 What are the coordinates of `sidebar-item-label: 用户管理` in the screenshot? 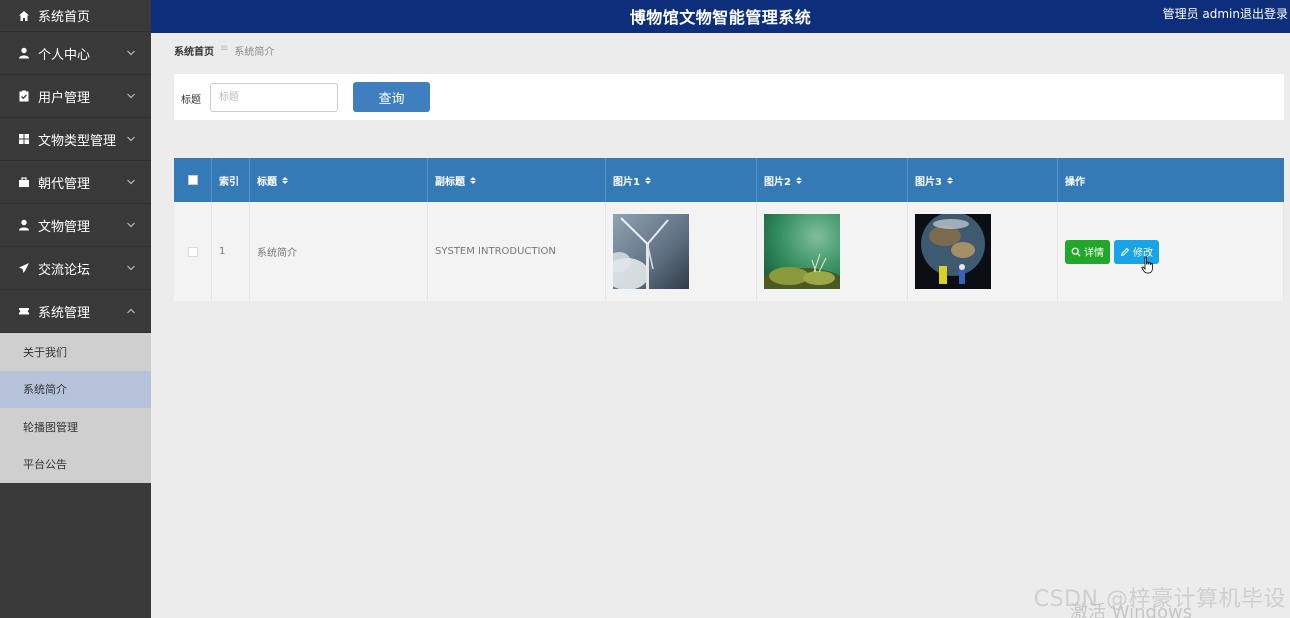 It's located at (64, 98).